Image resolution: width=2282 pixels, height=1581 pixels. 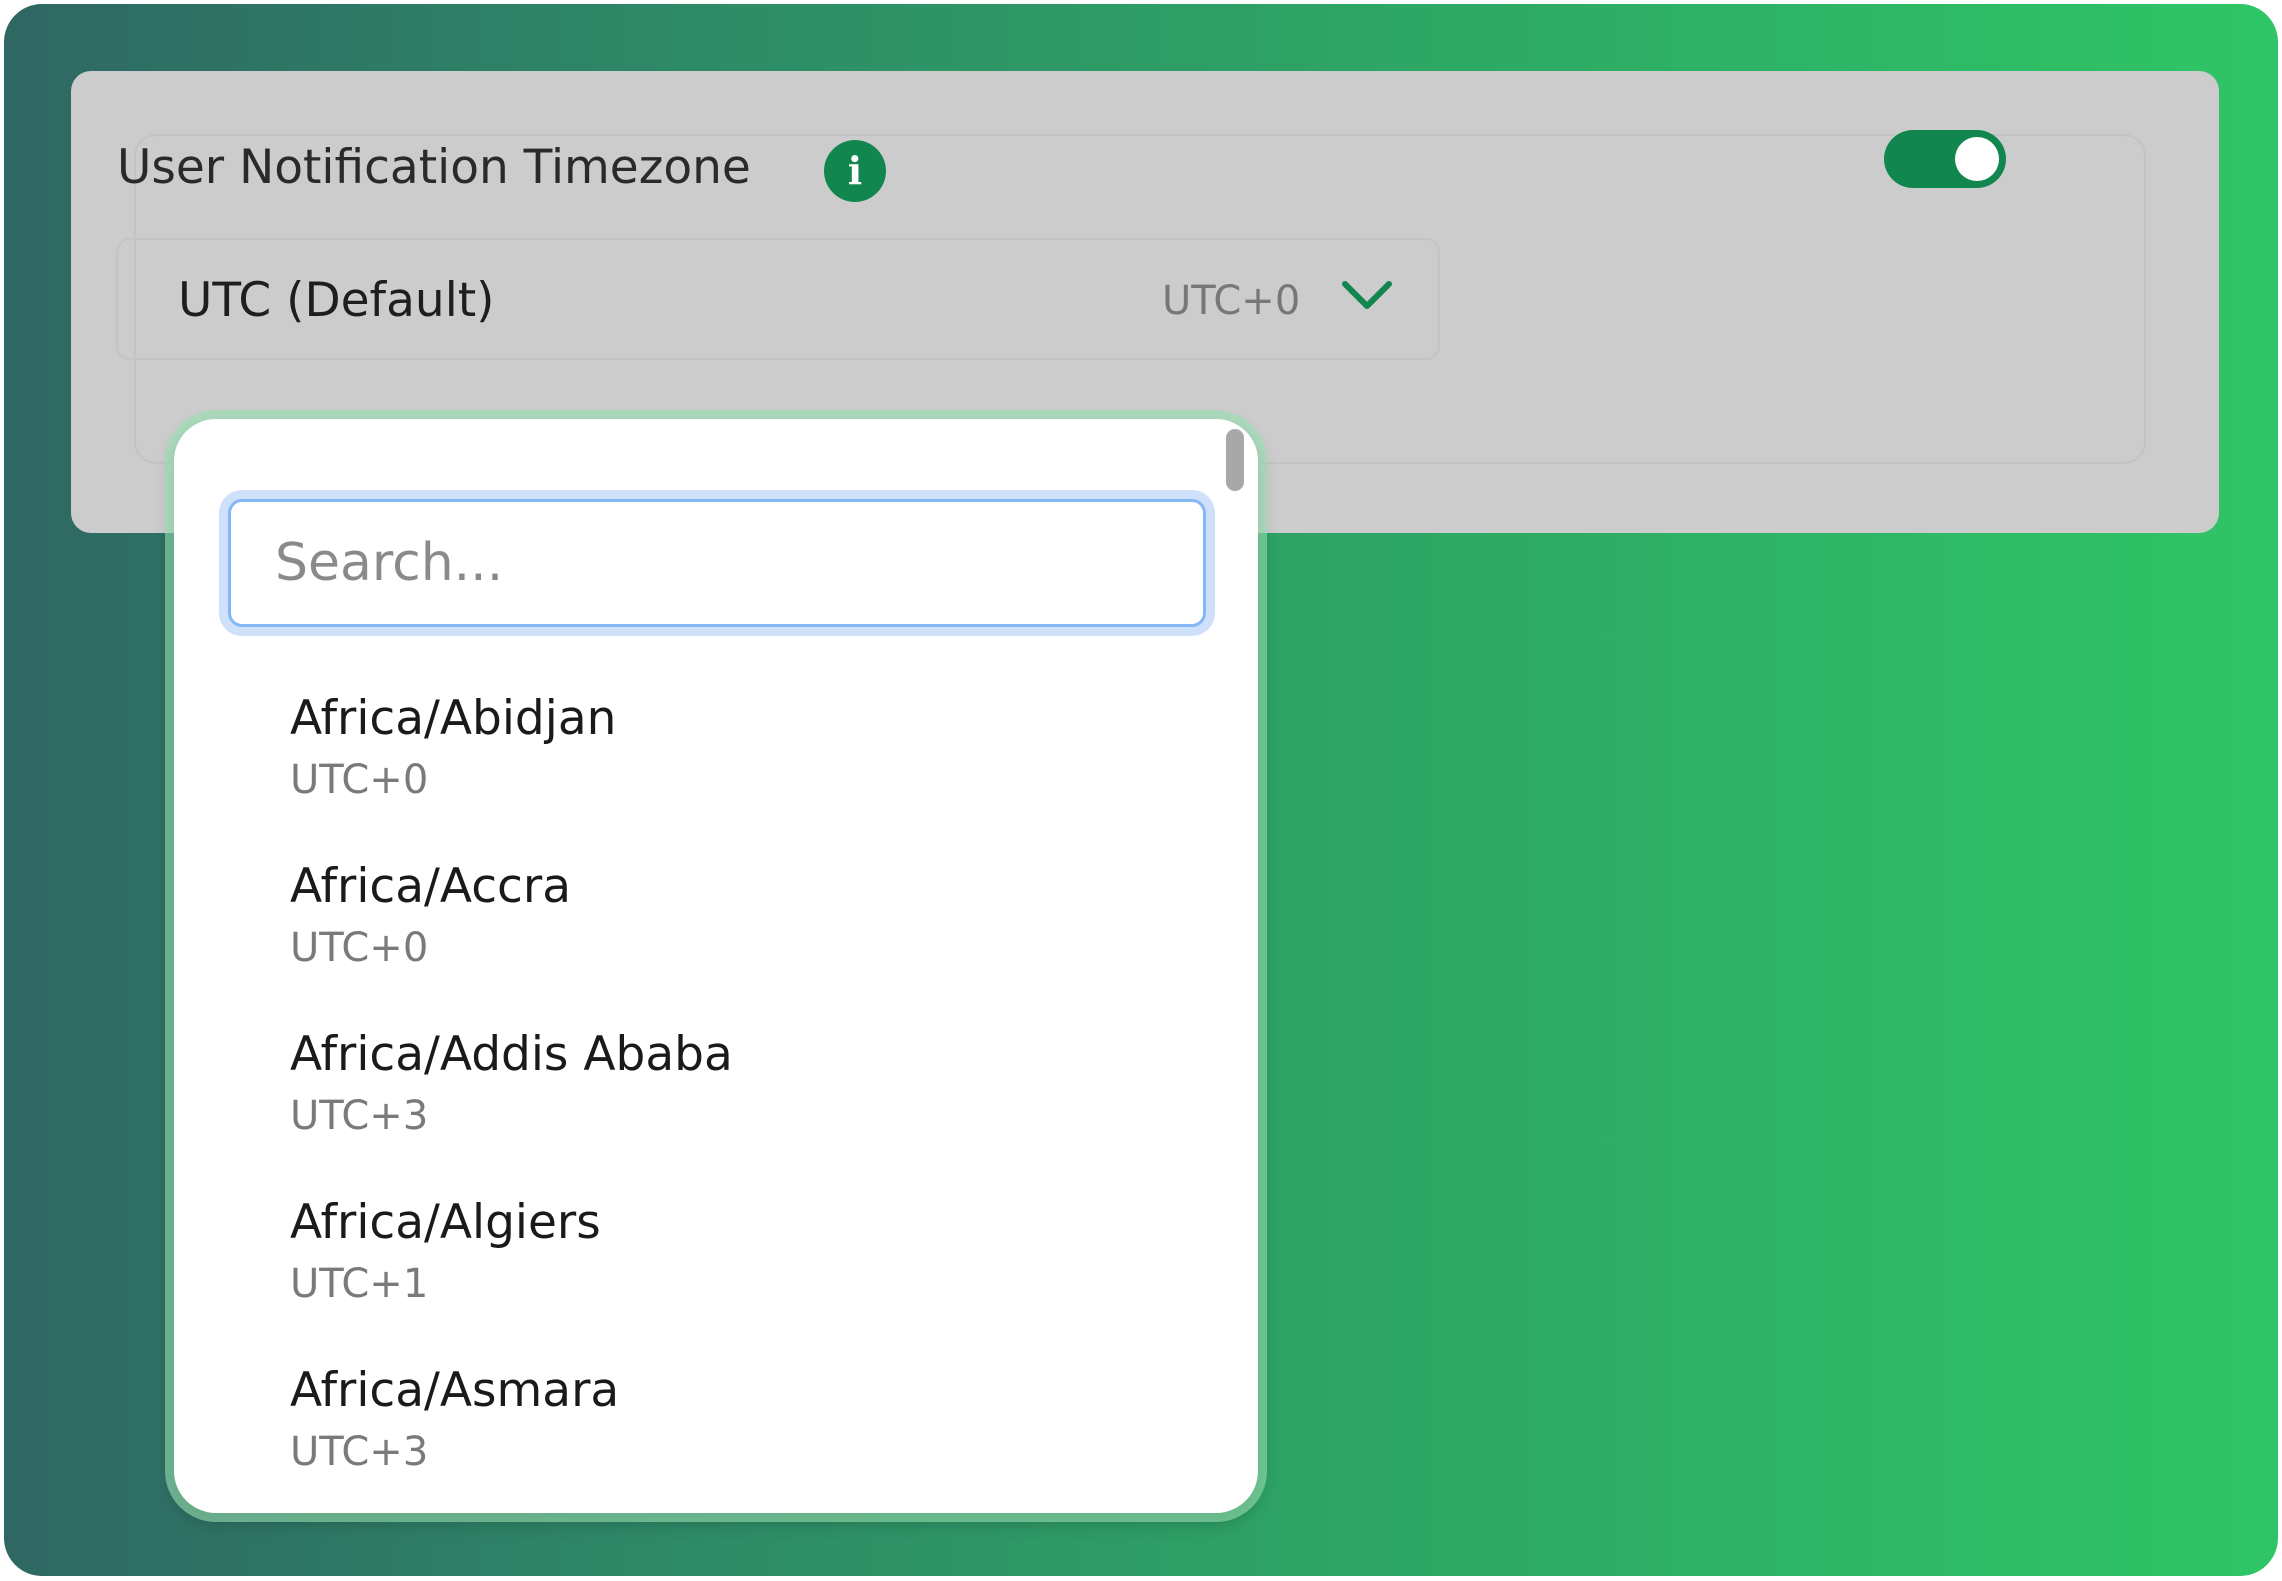 I want to click on timezone-option-name: Africa/Algiers, so click(x=445, y=1222).